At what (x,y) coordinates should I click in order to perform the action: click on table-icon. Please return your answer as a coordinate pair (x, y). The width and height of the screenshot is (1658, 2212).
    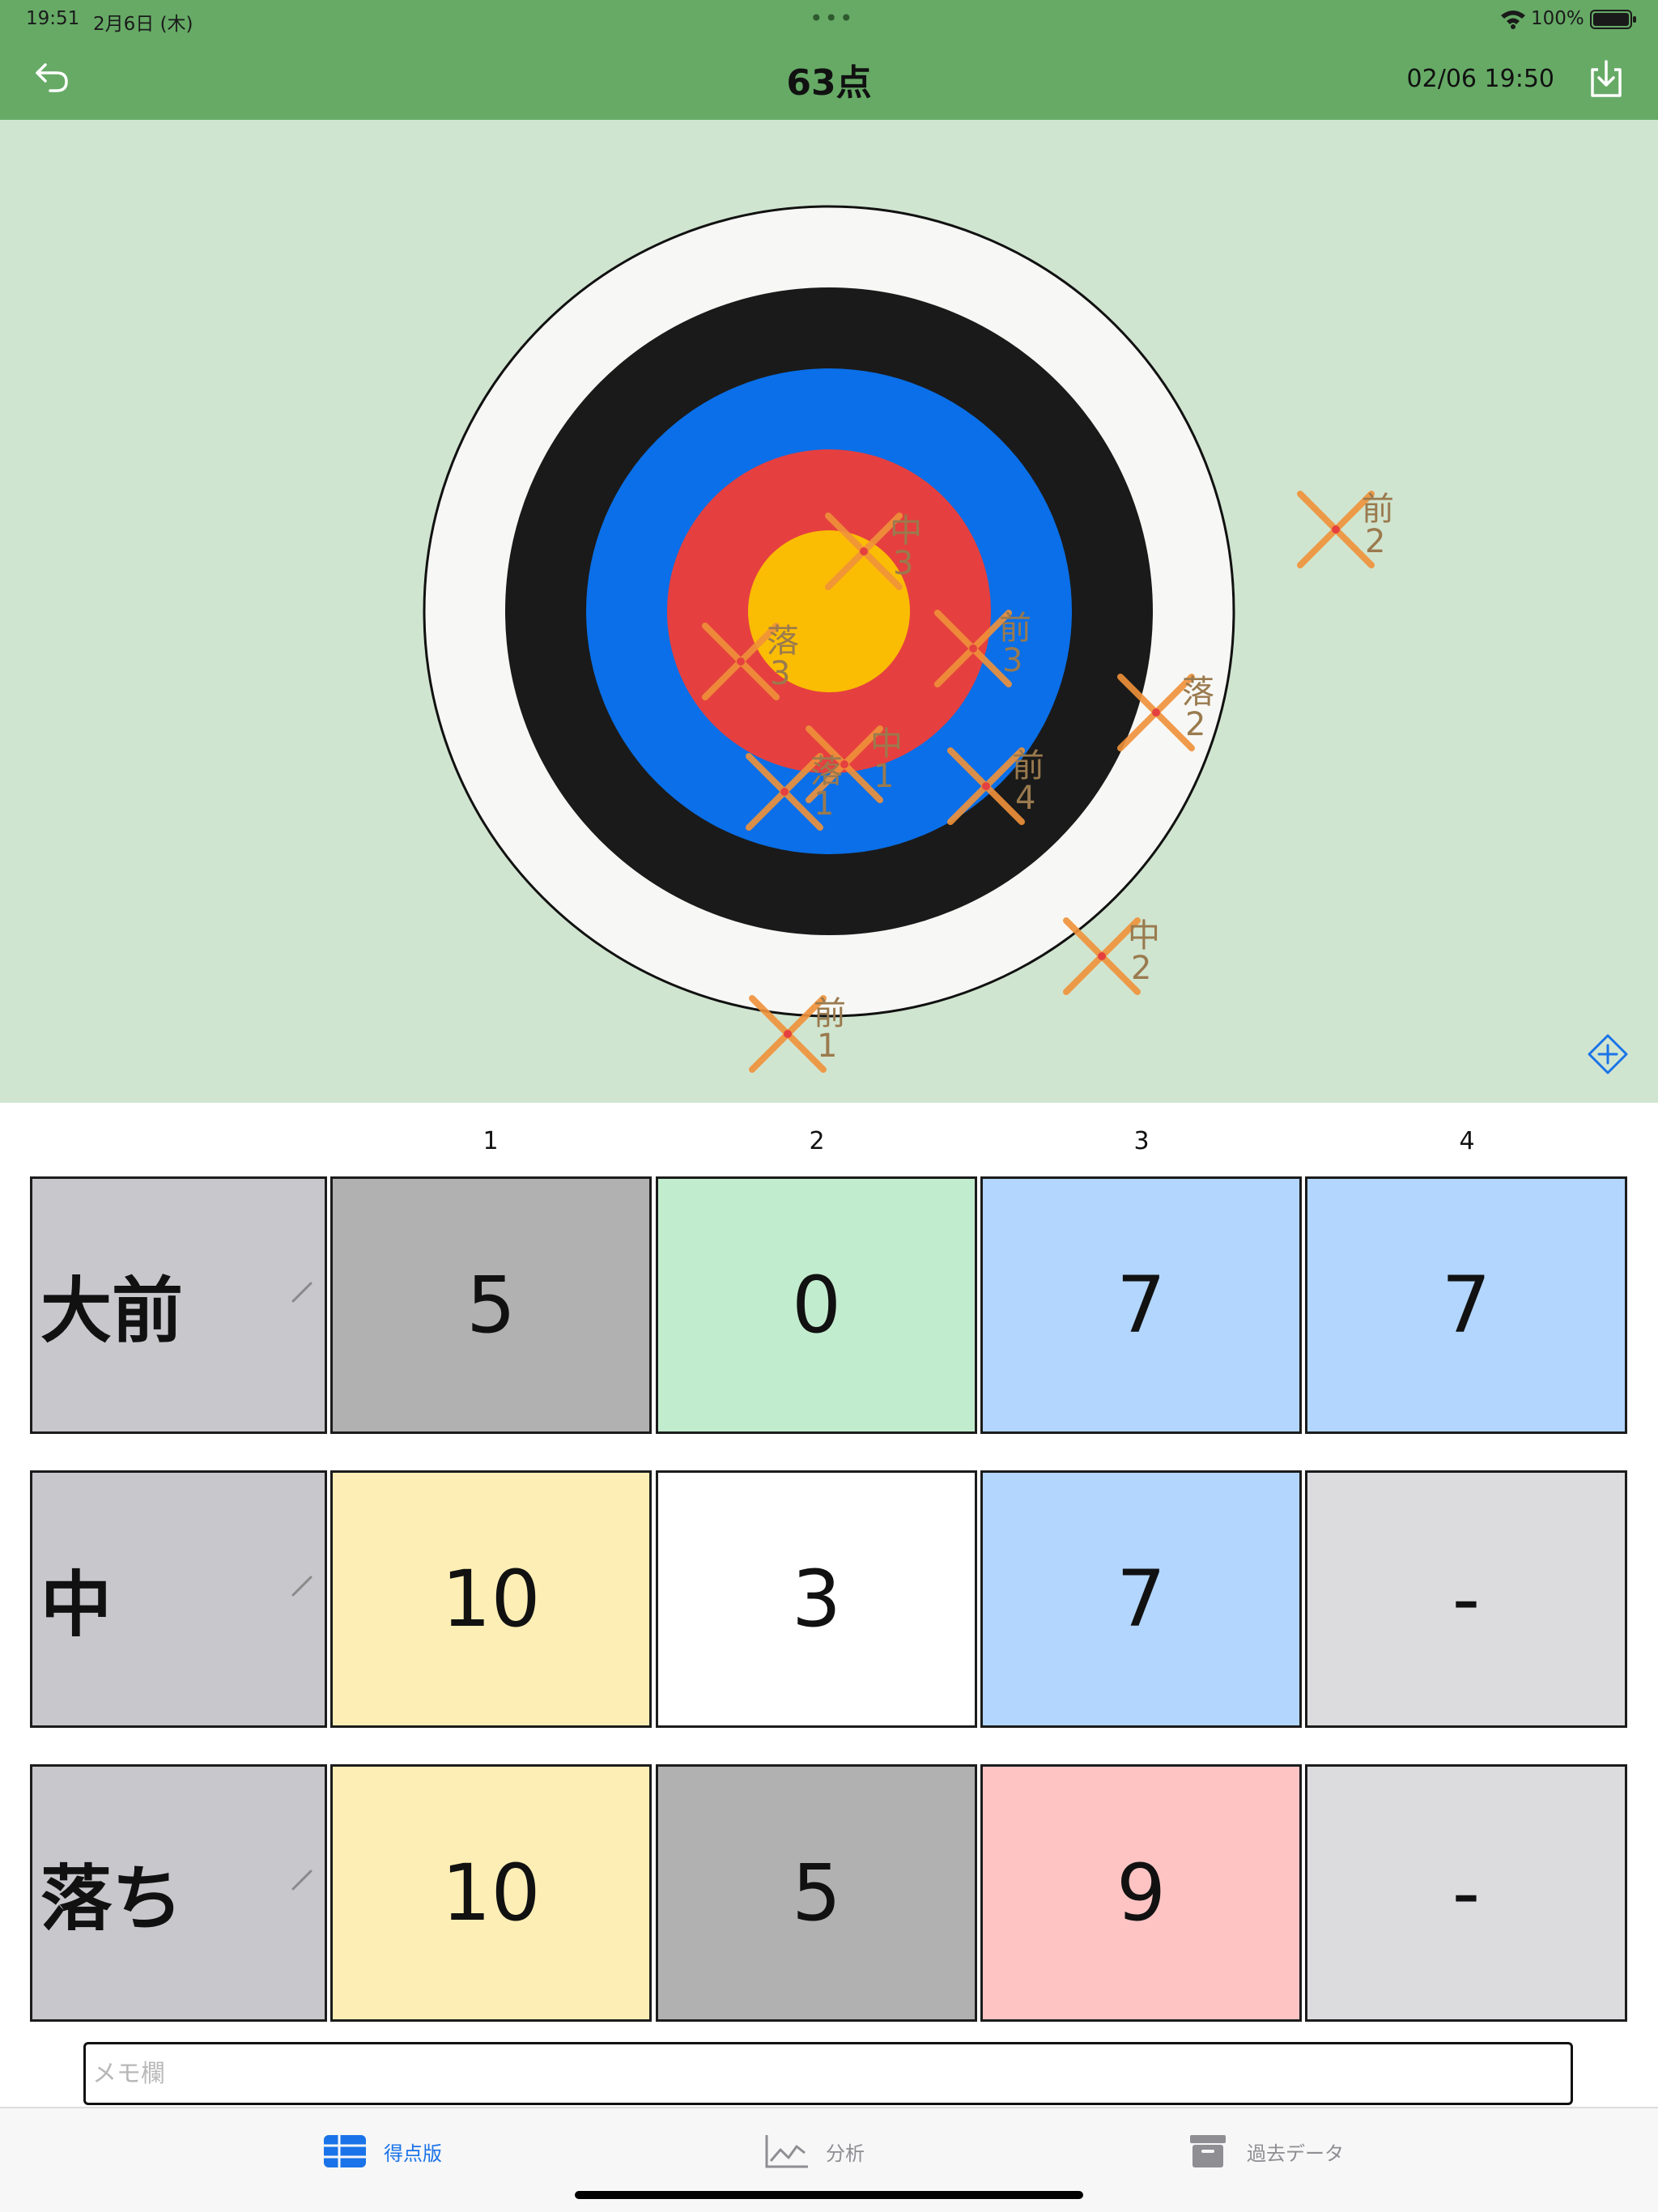
    Looking at the image, I should click on (345, 2151).